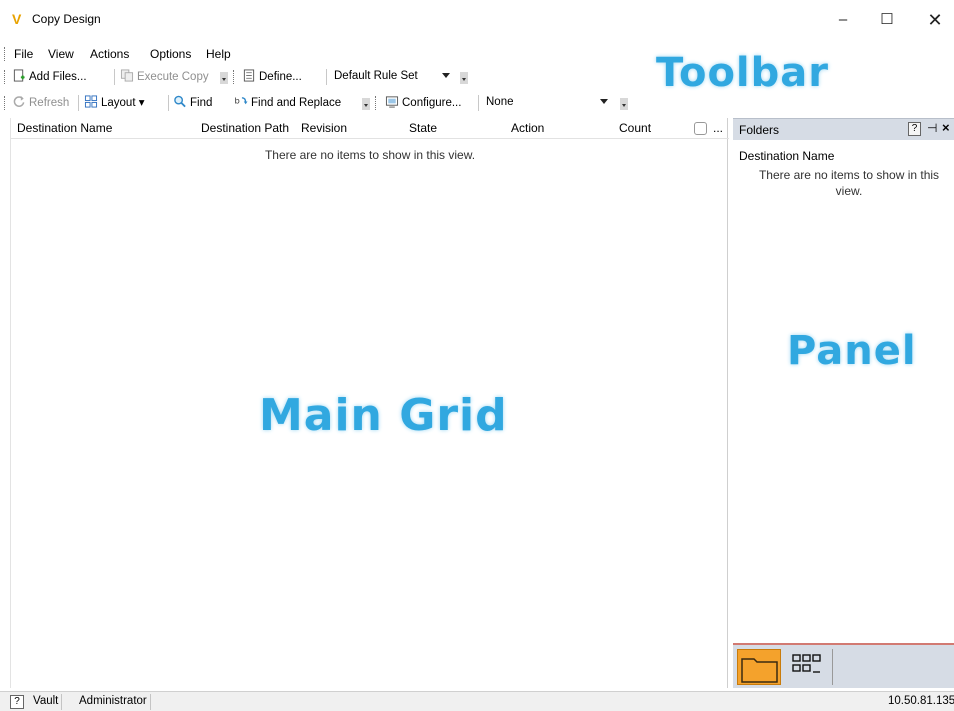 Image resolution: width=954 pixels, height=711 pixels. I want to click on menu-grip, so click(5, 54).